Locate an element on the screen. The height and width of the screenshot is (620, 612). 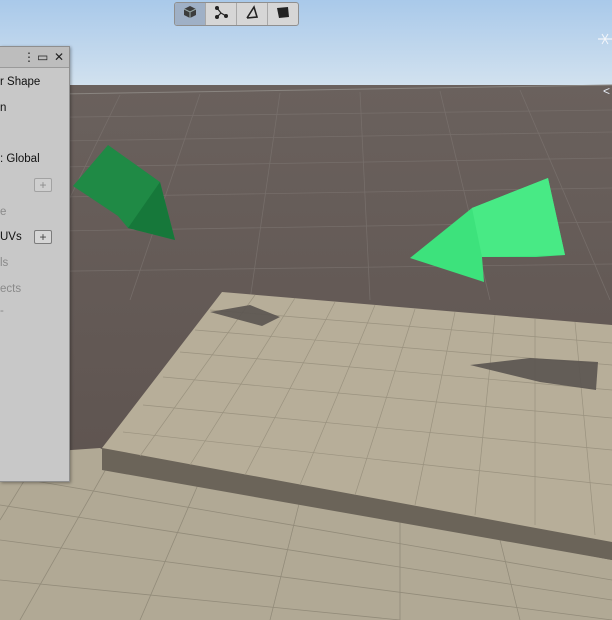
panel-plus-button-2: + is located at coordinates (43, 237).